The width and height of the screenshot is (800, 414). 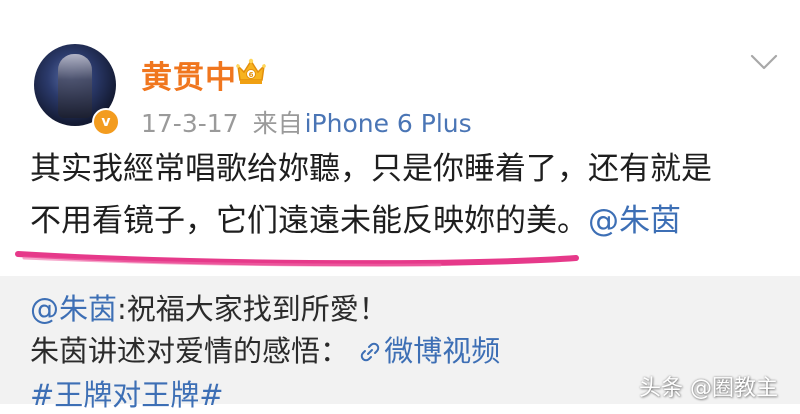 I want to click on source-prefix: 来自, so click(x=277, y=123).